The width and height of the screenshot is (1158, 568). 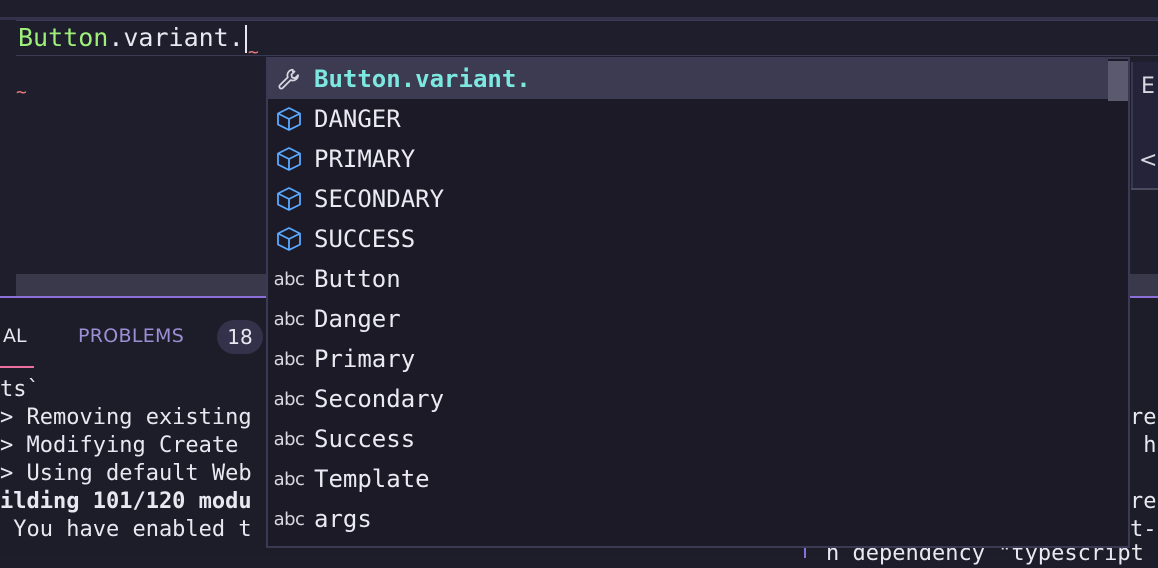 I want to click on suggestion-label: Button, so click(x=357, y=279).